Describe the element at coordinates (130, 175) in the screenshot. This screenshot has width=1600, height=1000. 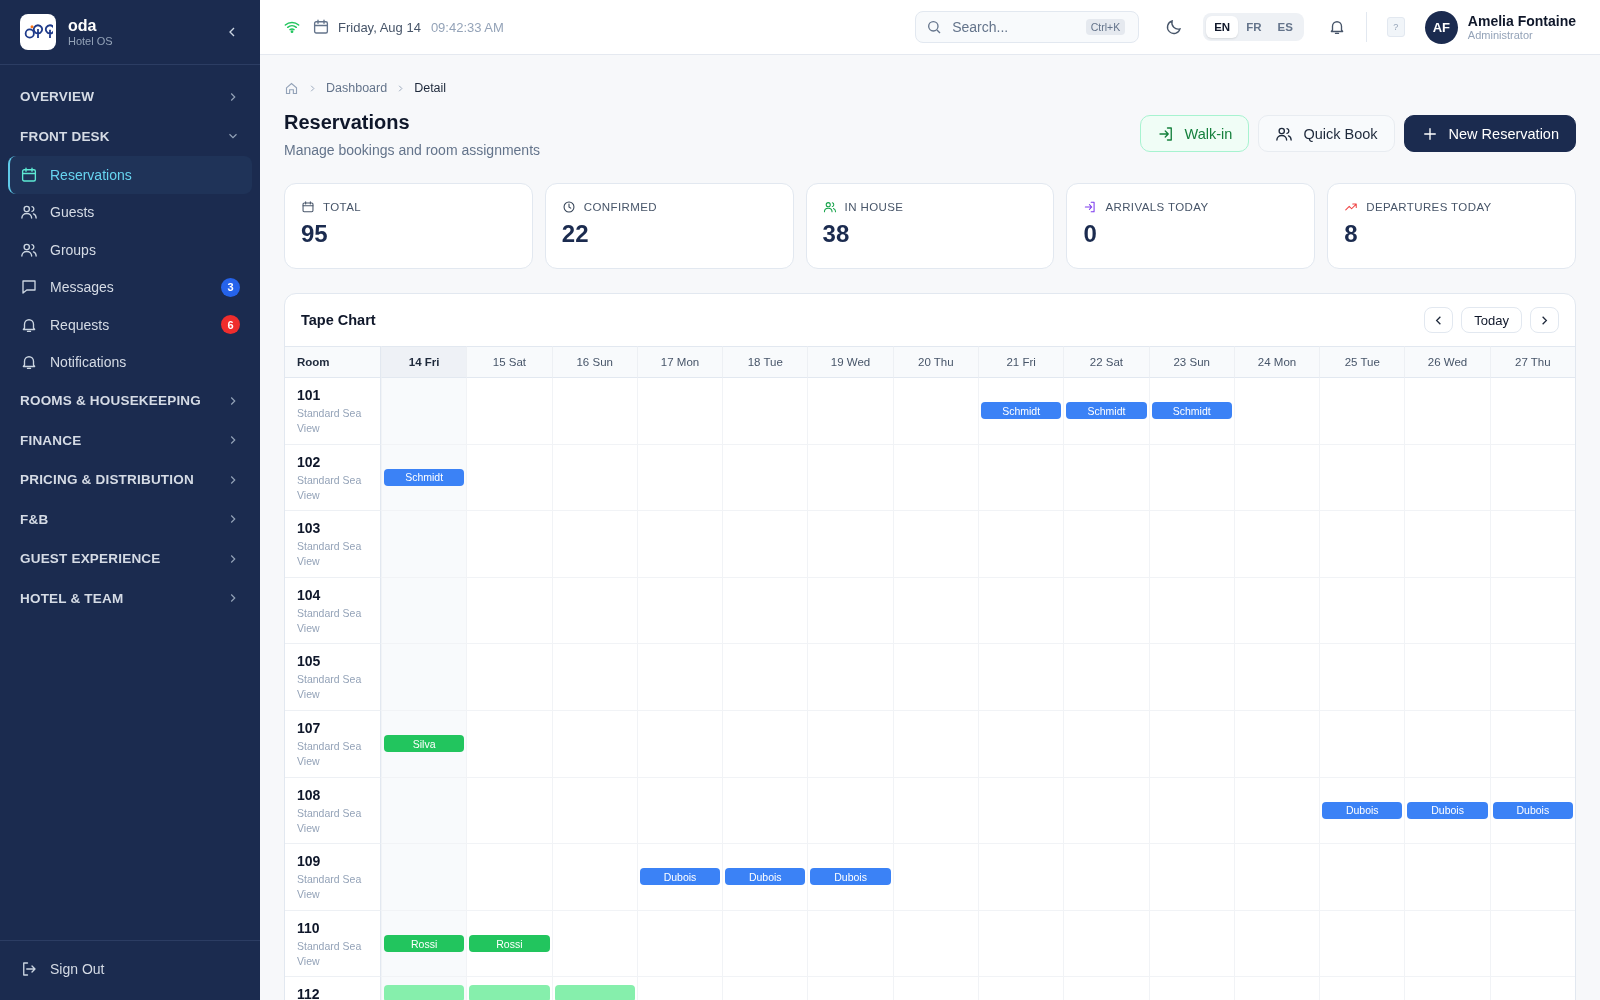
I see `nav-item: Reservations` at that location.